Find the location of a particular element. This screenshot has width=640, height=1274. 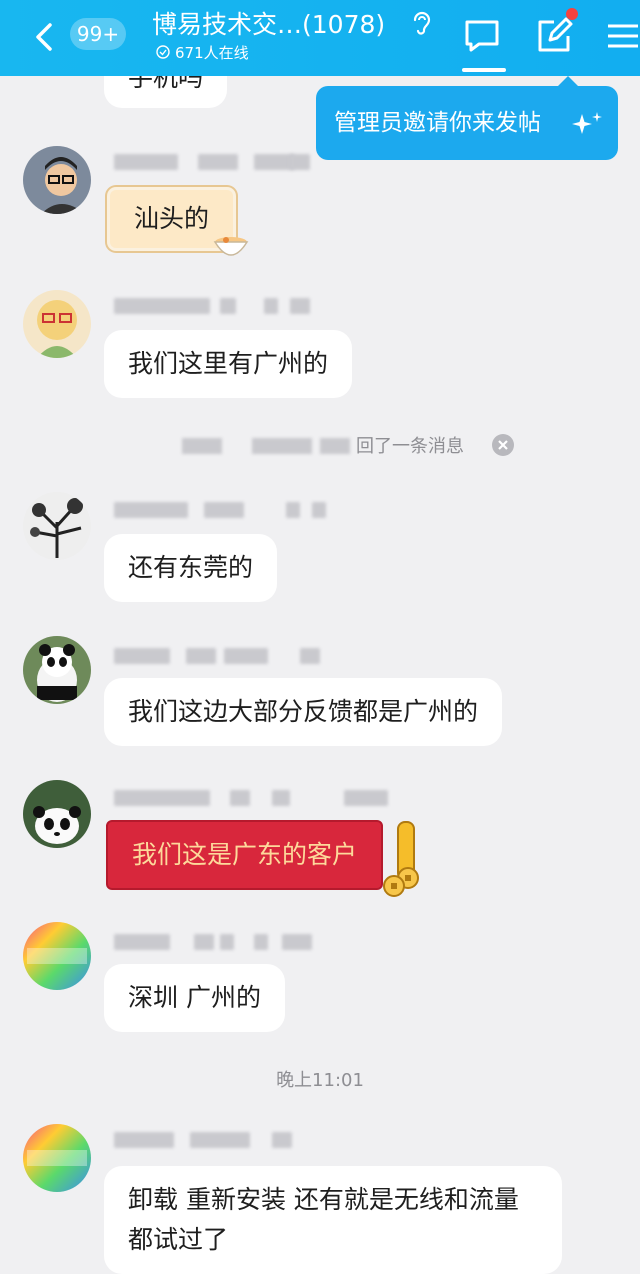

sparkle-icon is located at coordinates (587, 123).